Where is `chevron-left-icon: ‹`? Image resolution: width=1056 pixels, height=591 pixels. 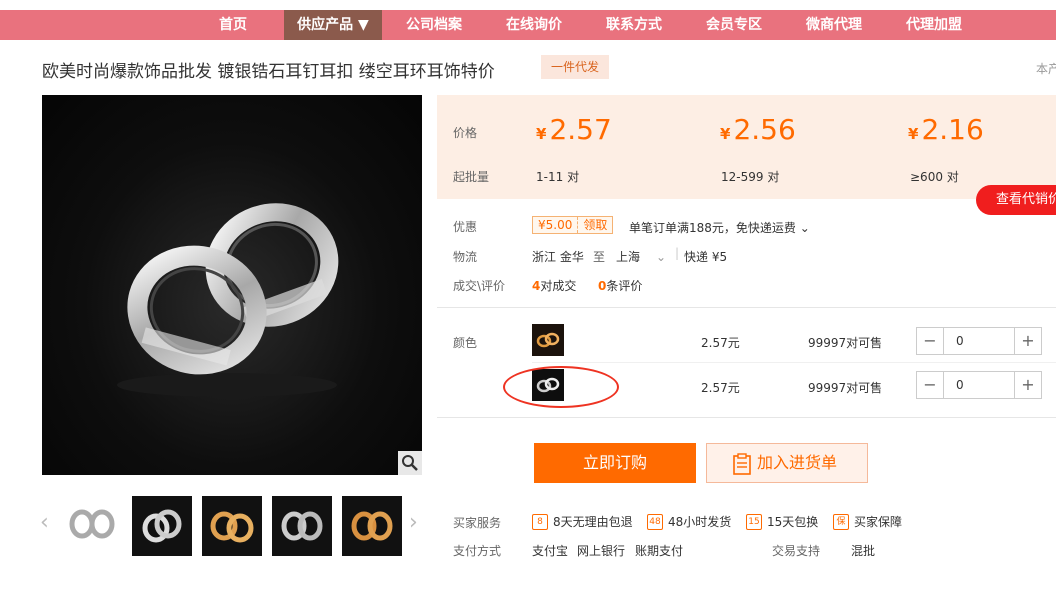
chevron-left-icon: ‹ is located at coordinates (44, 522).